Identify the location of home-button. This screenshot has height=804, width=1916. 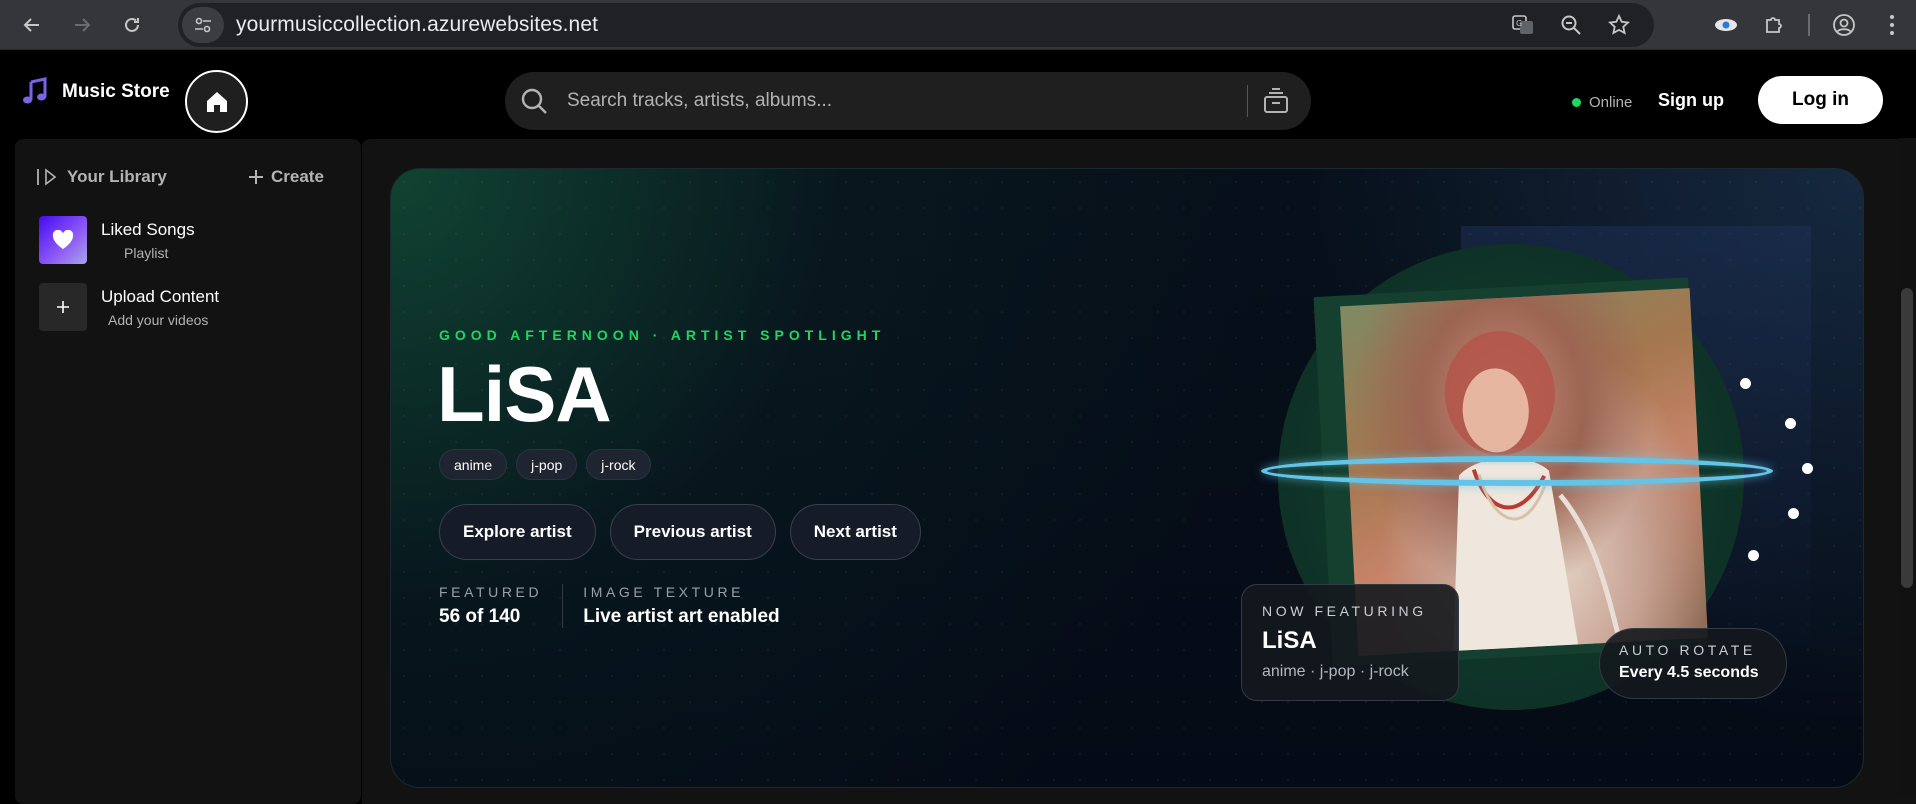
(216, 101).